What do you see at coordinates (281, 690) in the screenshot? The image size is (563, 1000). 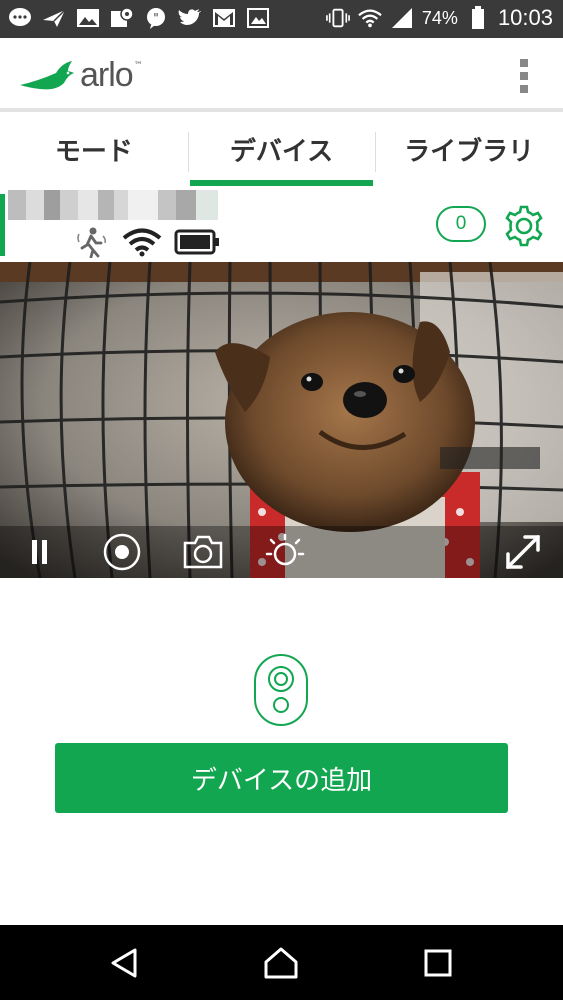 I see `arlo-camera-icon` at bounding box center [281, 690].